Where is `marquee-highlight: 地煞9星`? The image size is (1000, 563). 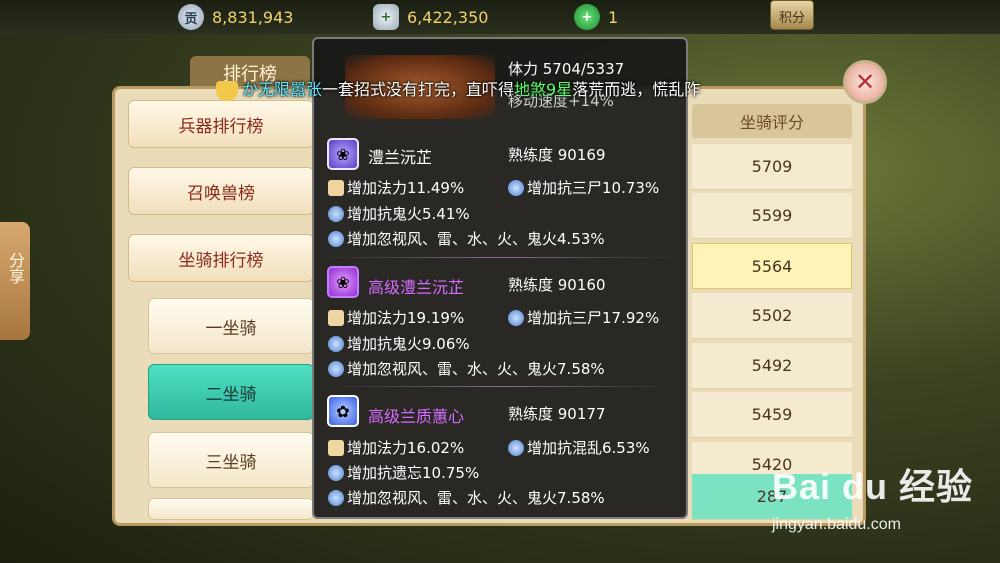
marquee-highlight: 地煞9星 is located at coordinates (543, 89).